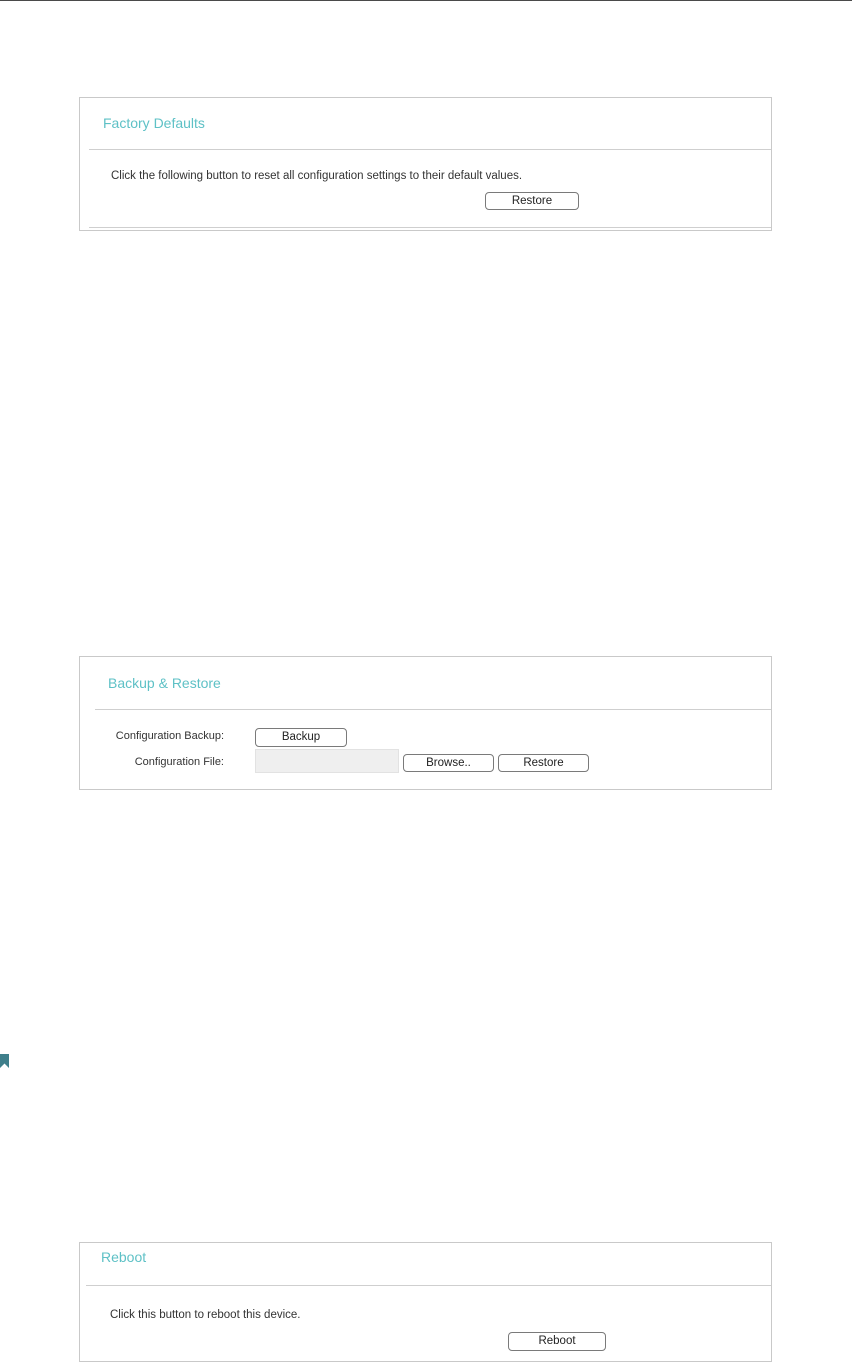 The width and height of the screenshot is (852, 1362). I want to click on factory-defaults-title: Factory Defaults, so click(154, 123).